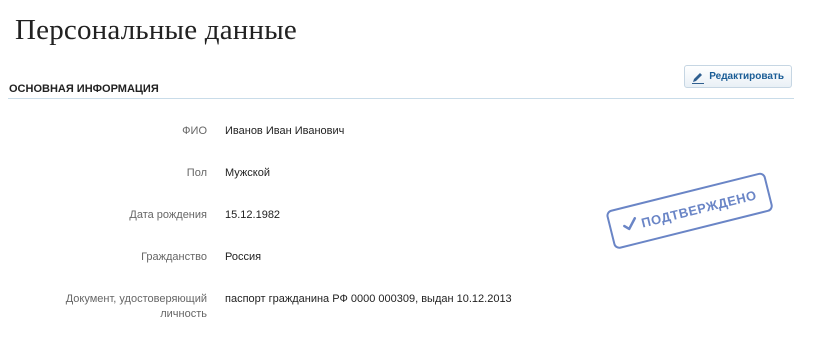 The height and width of the screenshot is (342, 814). What do you see at coordinates (196, 173) in the screenshot?
I see `field-label: Пол` at bounding box center [196, 173].